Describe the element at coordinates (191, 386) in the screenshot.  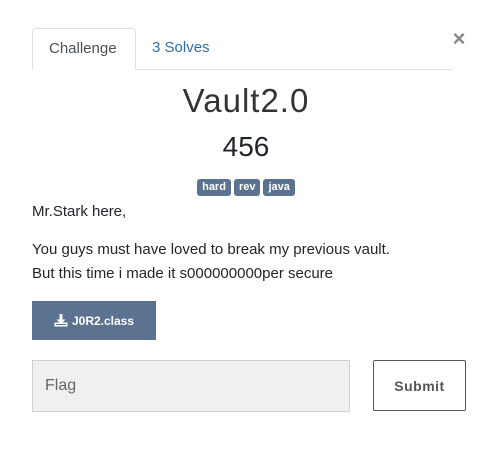
I see `flag-input` at that location.